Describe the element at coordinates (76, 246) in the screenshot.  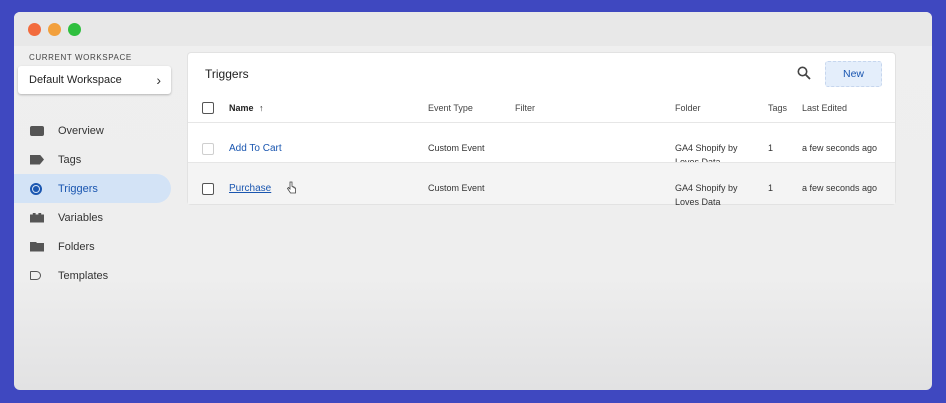
I see `sidebar-item-label: Folders` at that location.